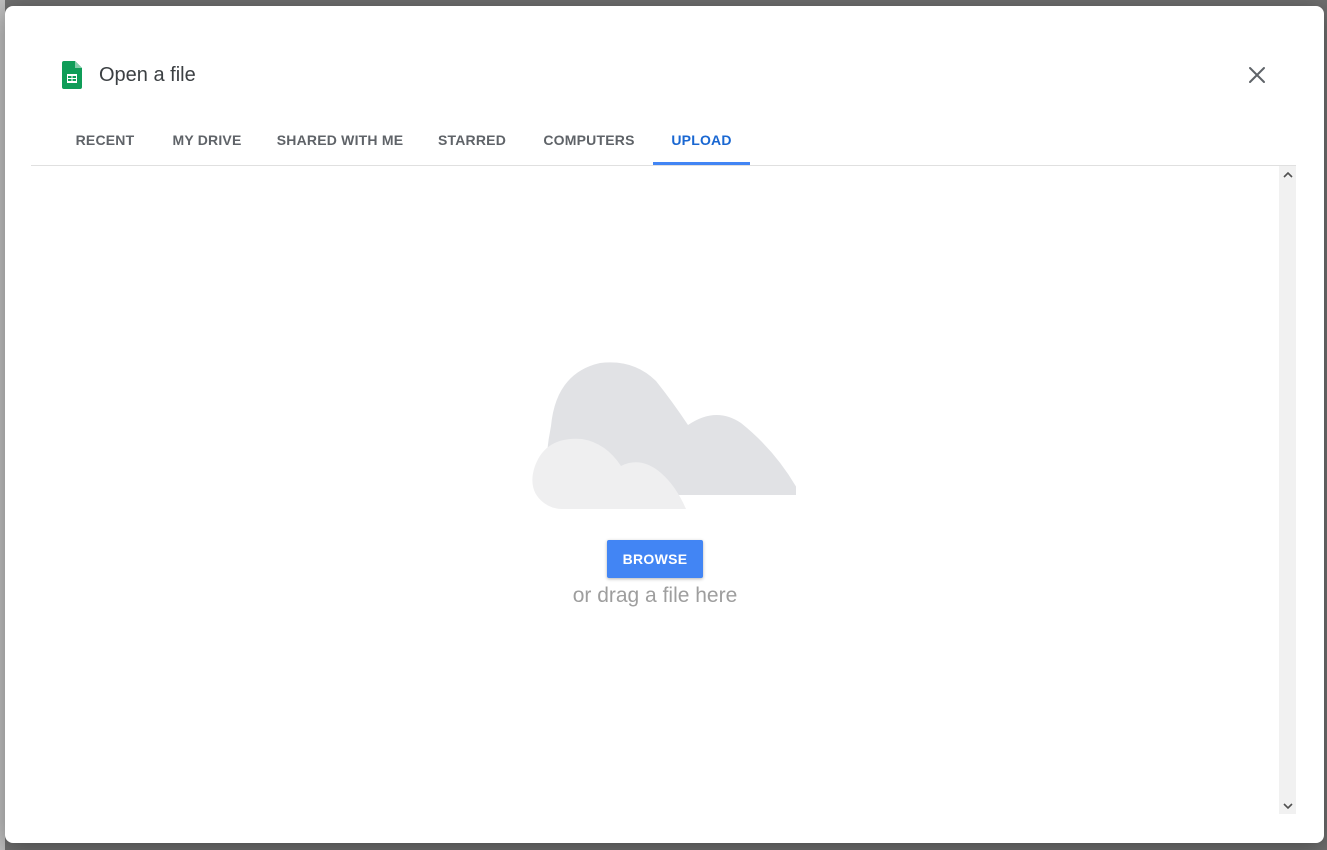  What do you see at coordinates (655, 595) in the screenshot?
I see `drag-file-hint: or drag a file here` at bounding box center [655, 595].